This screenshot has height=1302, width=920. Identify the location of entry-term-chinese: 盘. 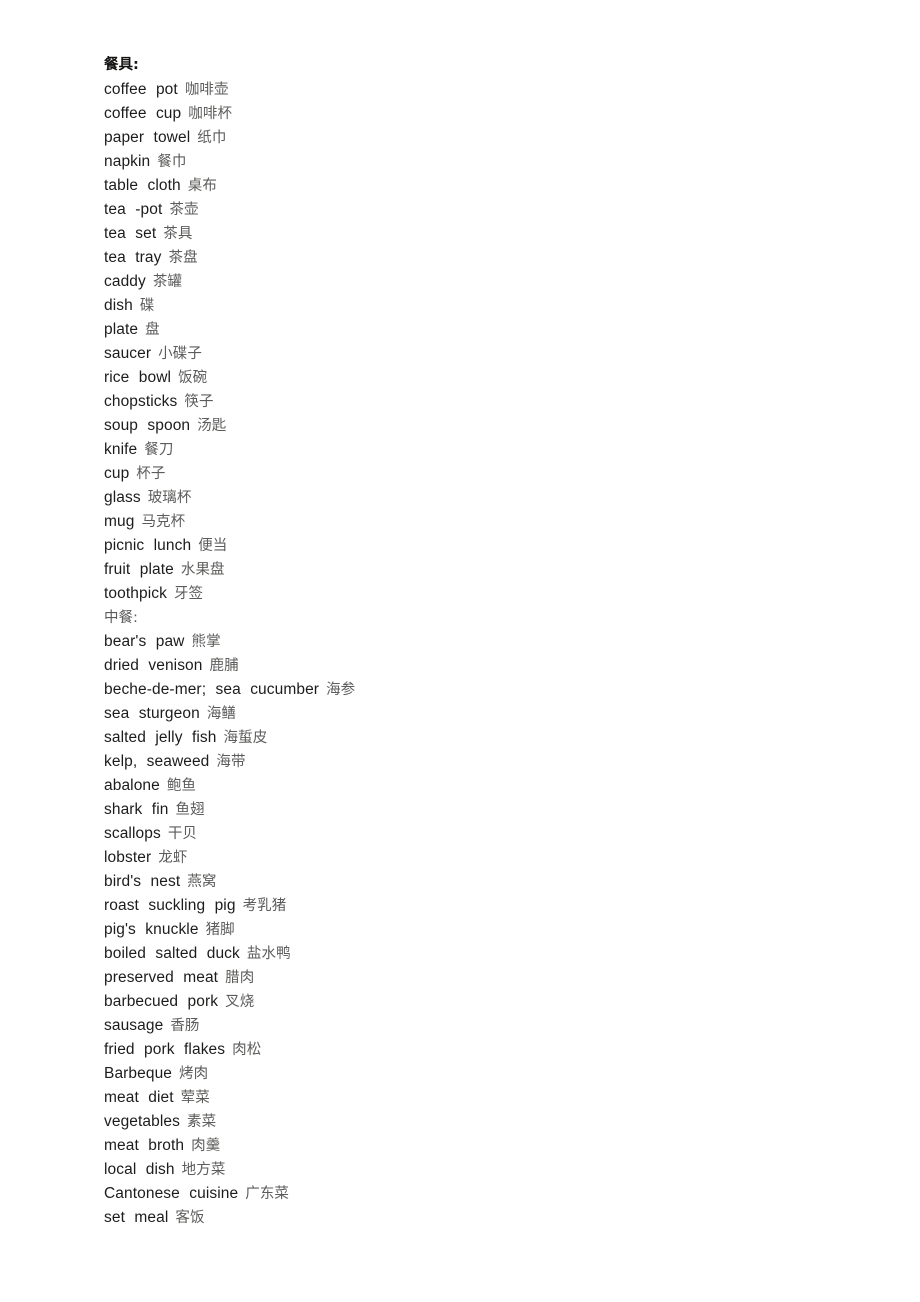
(152, 330).